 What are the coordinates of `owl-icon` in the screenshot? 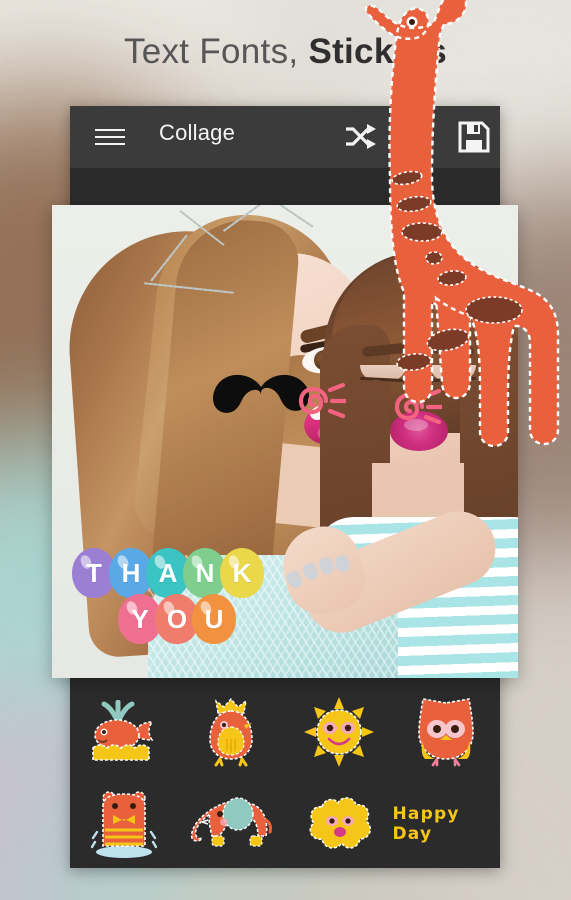 It's located at (446, 732).